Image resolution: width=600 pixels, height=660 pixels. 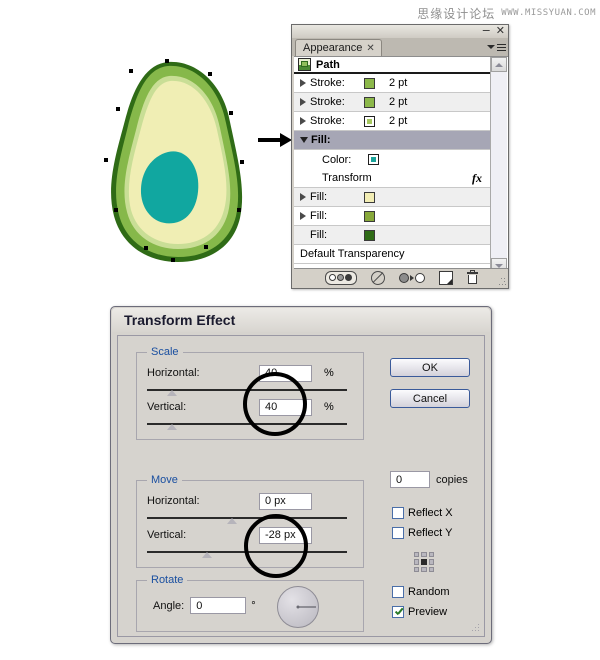 What do you see at coordinates (398, 592) in the screenshot?
I see `random-checkbox` at bounding box center [398, 592].